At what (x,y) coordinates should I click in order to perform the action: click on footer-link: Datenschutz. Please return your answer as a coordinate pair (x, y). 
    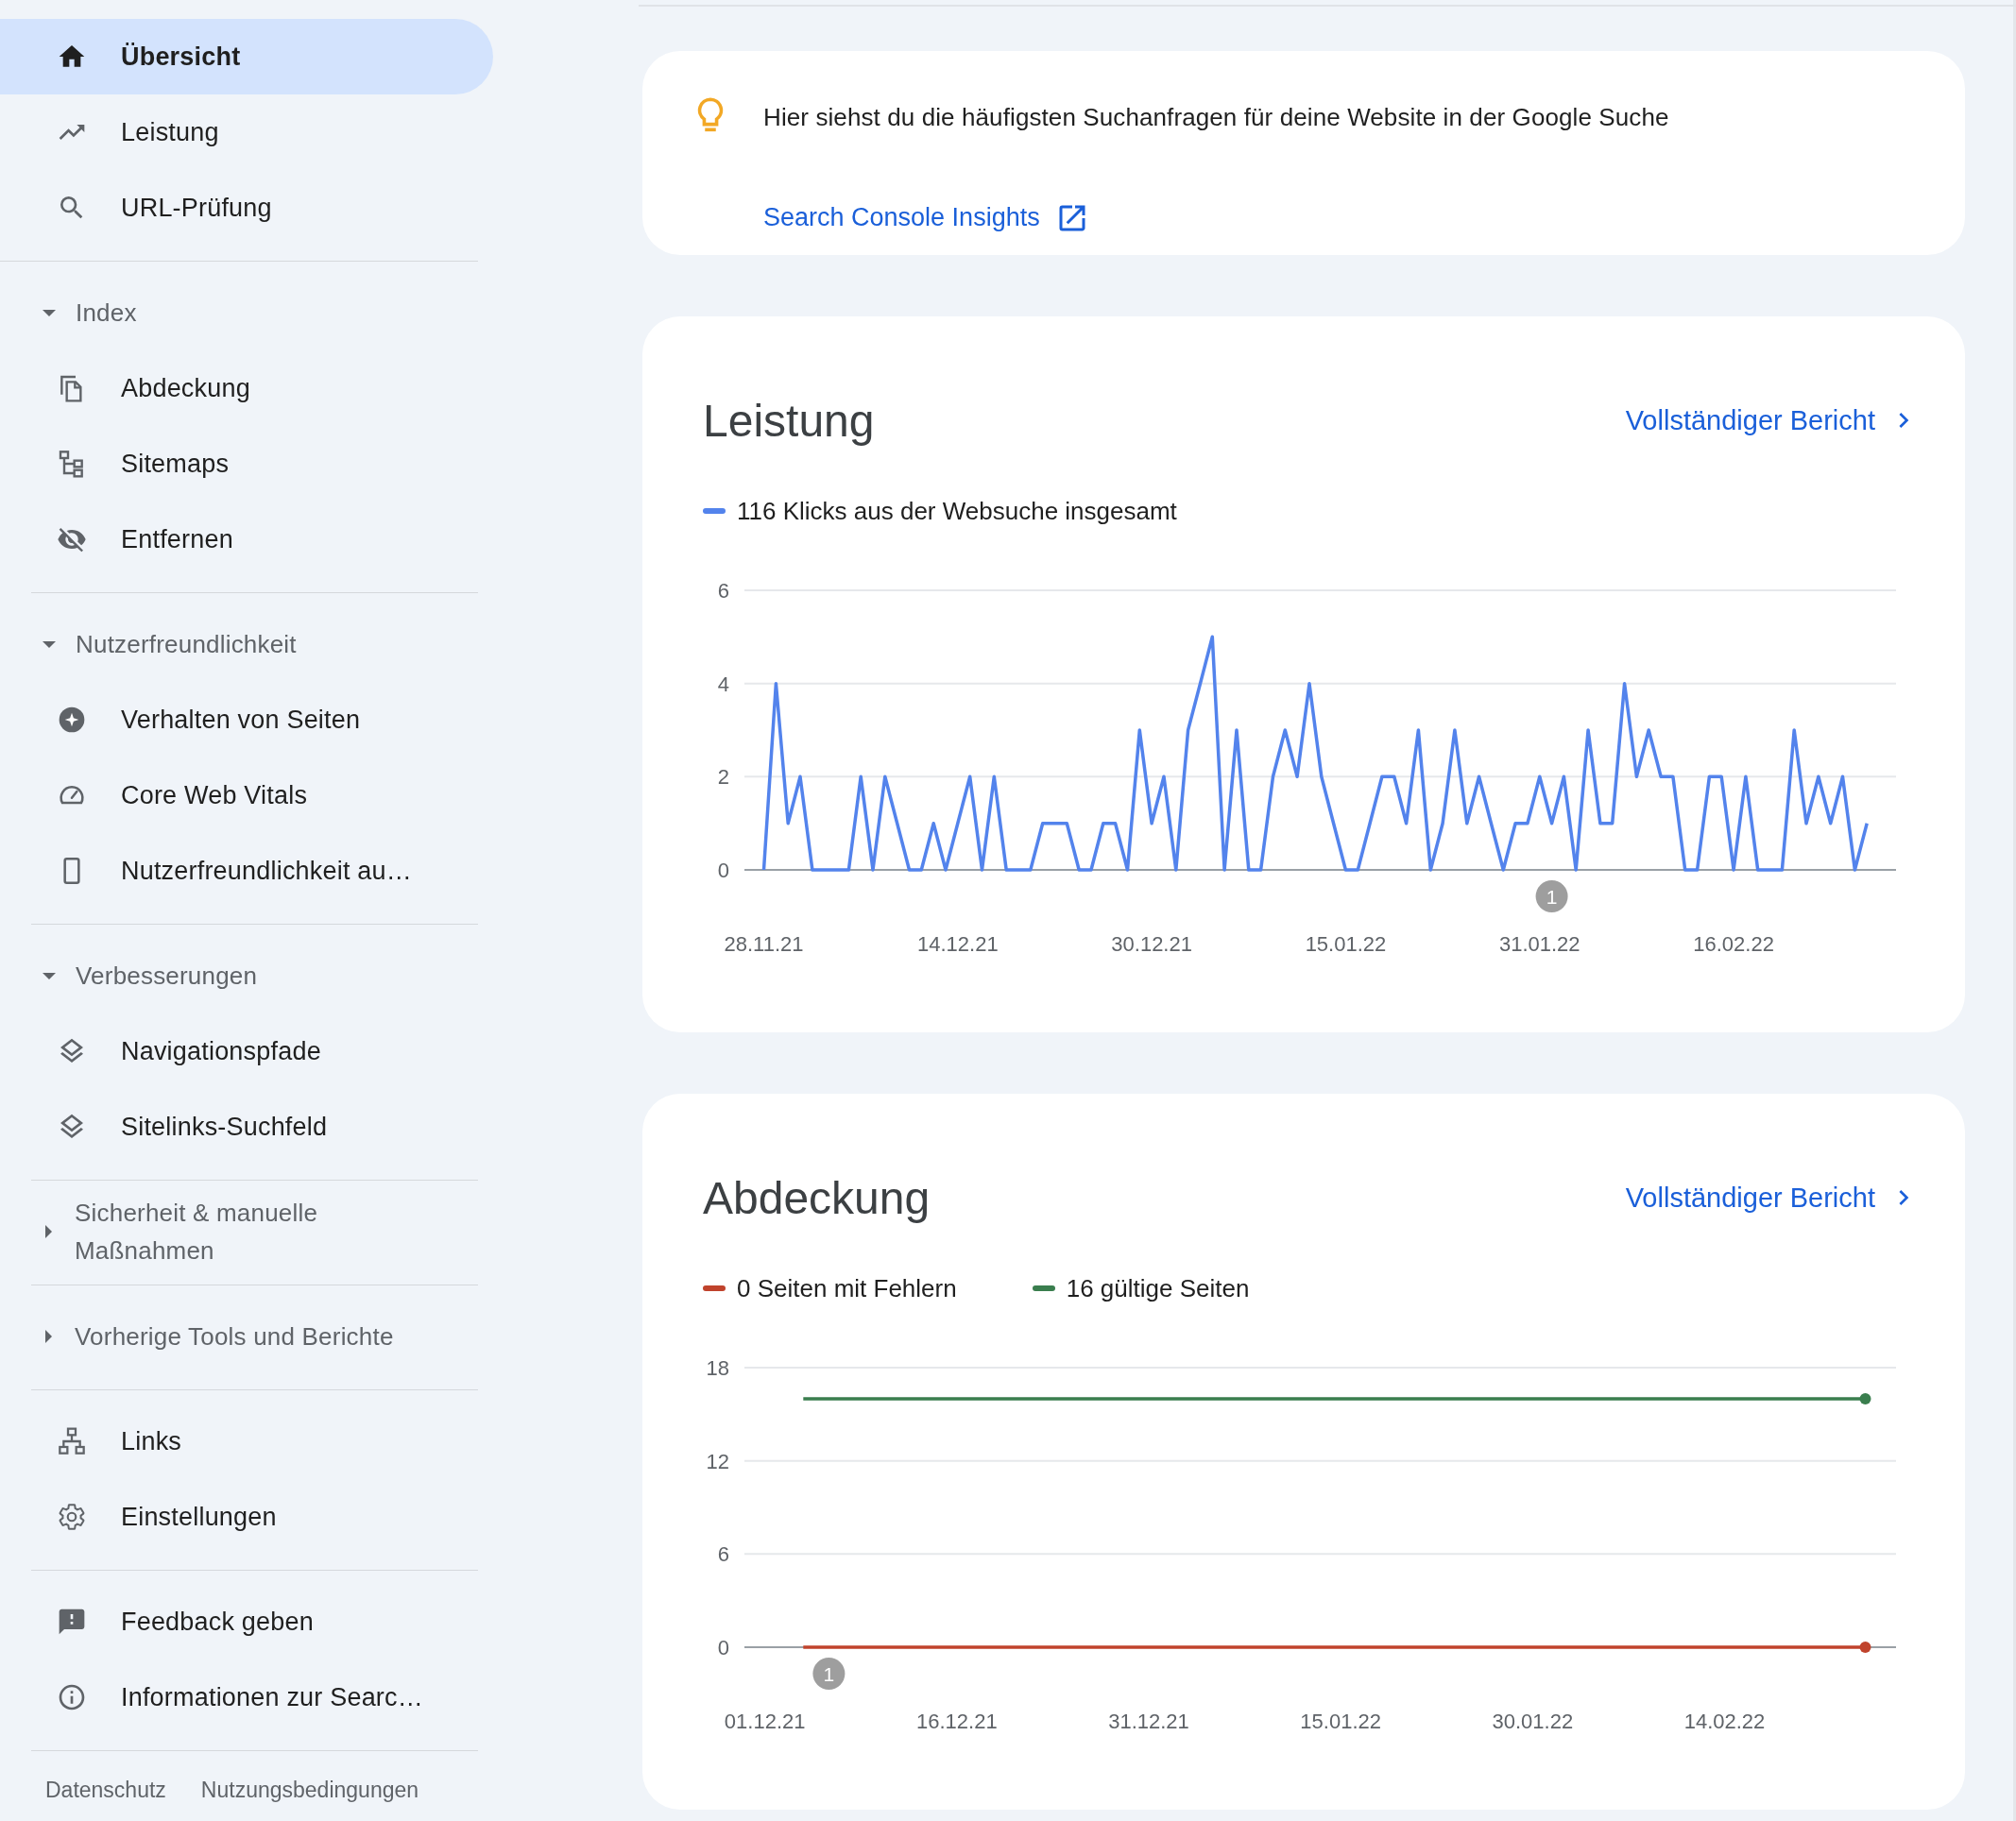
    Looking at the image, I should click on (105, 1790).